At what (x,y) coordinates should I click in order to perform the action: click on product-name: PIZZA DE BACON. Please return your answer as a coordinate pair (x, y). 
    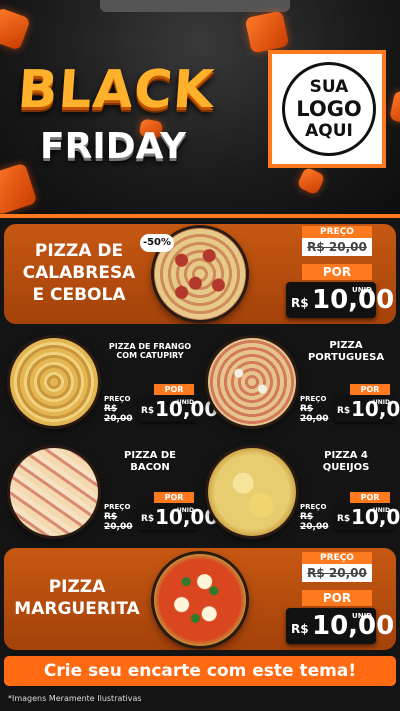
    Looking at the image, I should click on (150, 461).